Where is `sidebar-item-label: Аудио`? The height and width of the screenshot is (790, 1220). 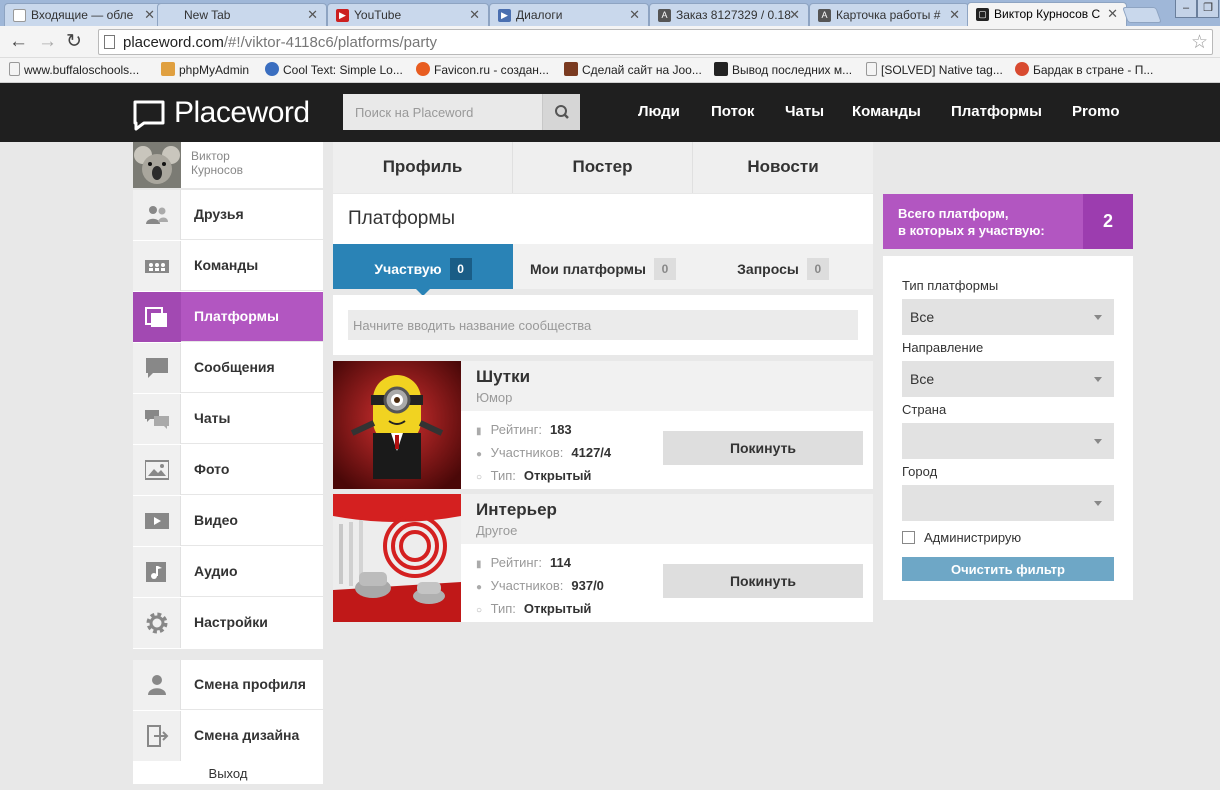
sidebar-item-label: Аудио is located at coordinates (216, 571).